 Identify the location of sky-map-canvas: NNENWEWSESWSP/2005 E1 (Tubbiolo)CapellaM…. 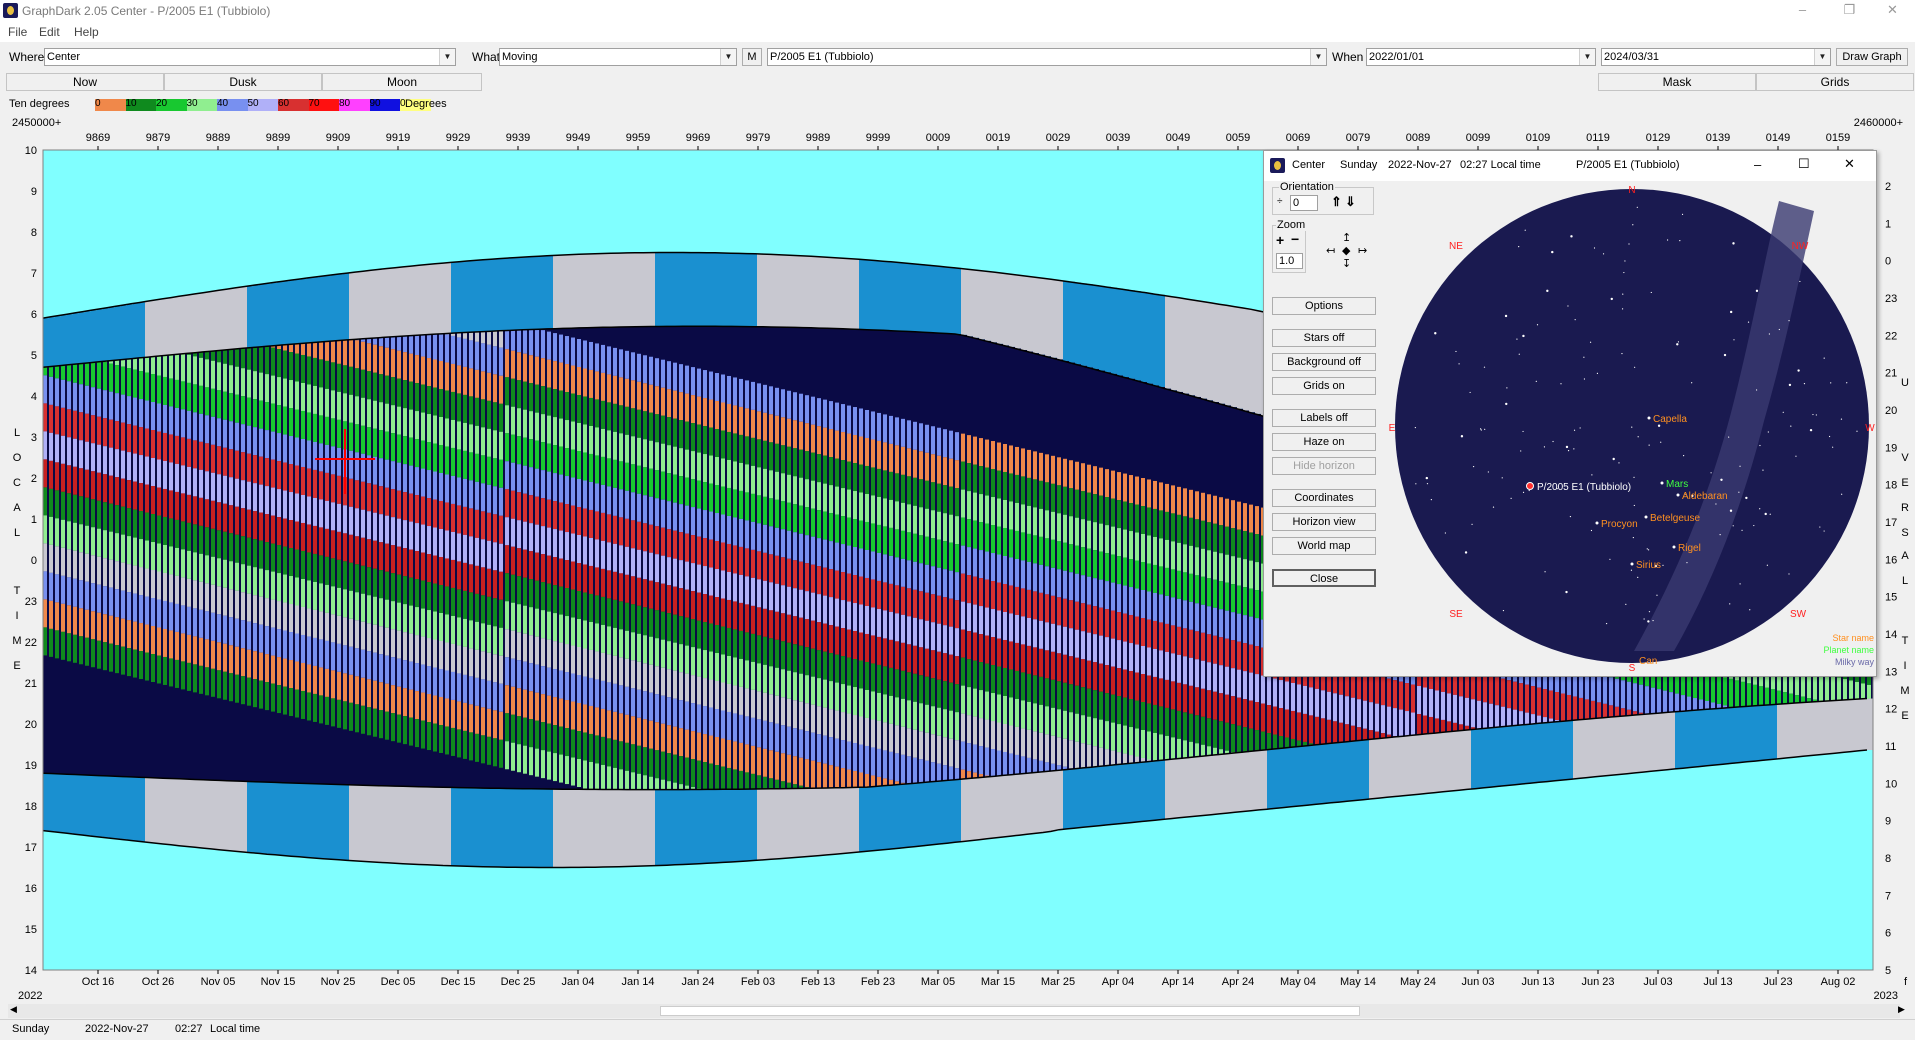
(1630, 428).